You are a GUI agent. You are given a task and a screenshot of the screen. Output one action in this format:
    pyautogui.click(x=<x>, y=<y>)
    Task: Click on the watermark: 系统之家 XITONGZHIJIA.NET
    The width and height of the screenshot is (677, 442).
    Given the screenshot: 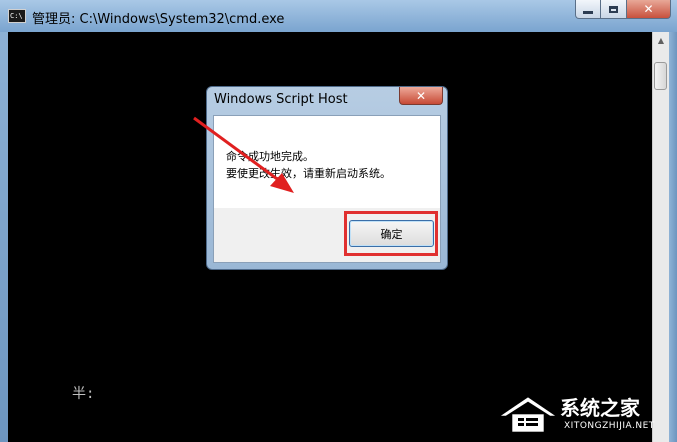 What is the action you would take?
    pyautogui.click(x=585, y=414)
    